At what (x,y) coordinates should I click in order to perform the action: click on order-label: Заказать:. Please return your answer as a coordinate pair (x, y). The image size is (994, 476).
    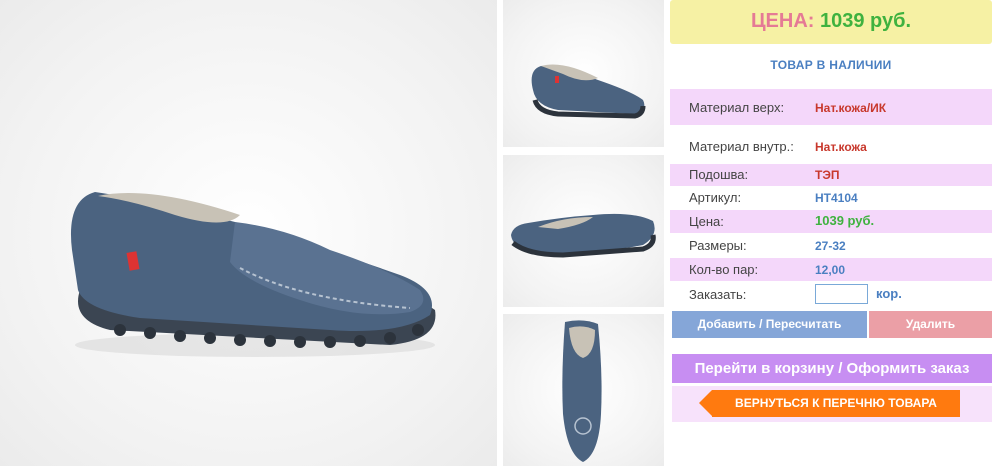
    Looking at the image, I should click on (718, 294).